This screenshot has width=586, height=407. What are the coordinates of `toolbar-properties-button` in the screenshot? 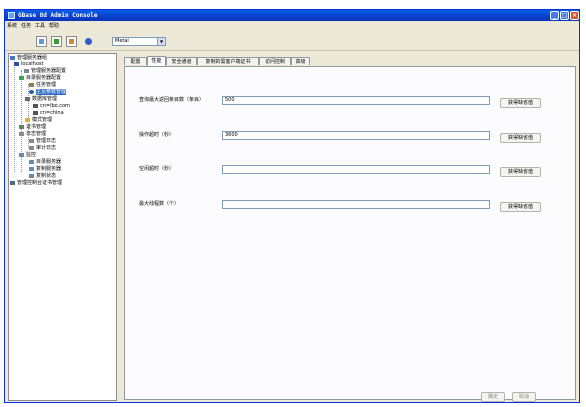 It's located at (41, 41).